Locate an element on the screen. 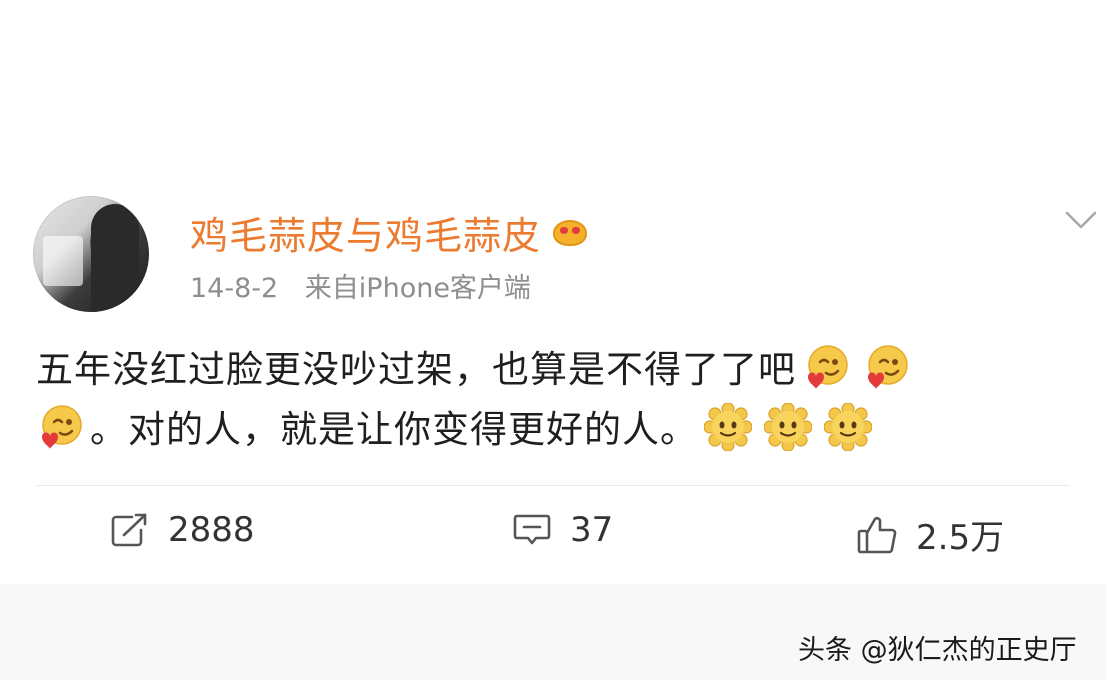 The width and height of the screenshot is (1106, 680). repost-button: 2888 is located at coordinates (182, 530).